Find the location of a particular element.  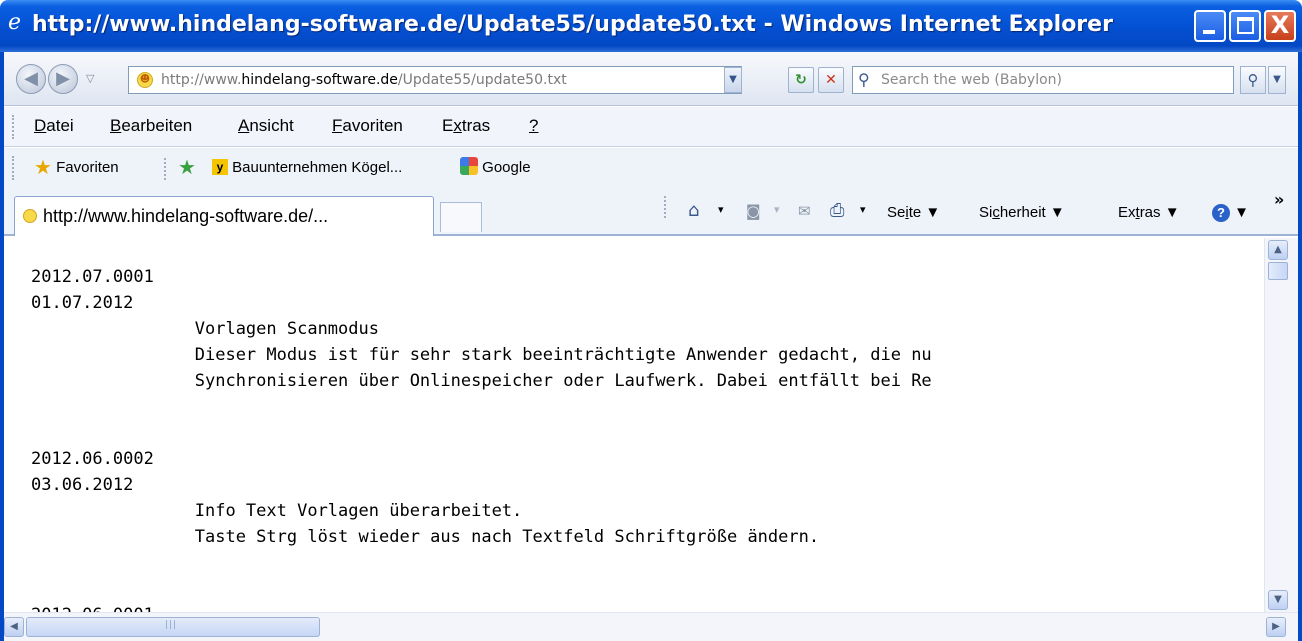

sicherheit-menu: Sicherheit ▼ is located at coordinates (1022, 213).